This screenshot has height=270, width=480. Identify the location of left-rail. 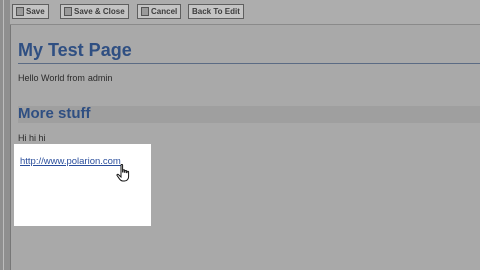
(5, 135).